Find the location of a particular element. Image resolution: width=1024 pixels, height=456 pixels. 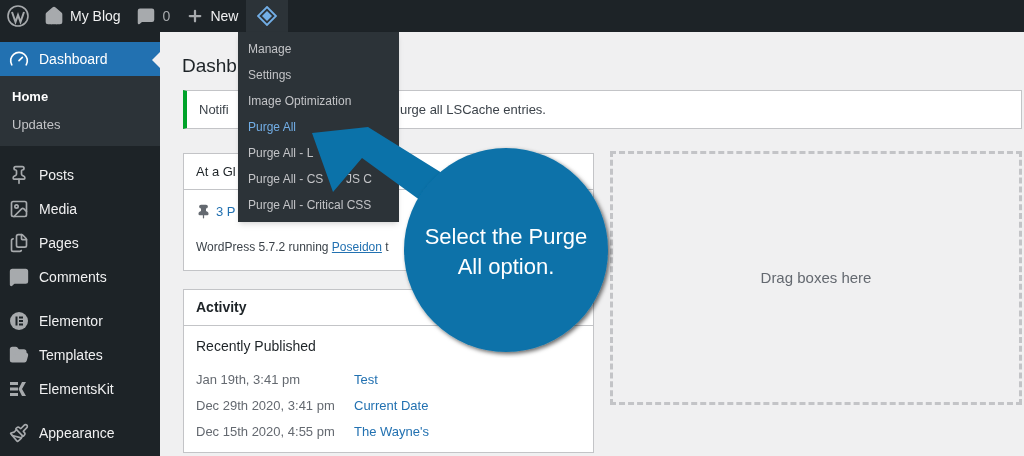

site-link: My Blog is located at coordinates (82, 16).